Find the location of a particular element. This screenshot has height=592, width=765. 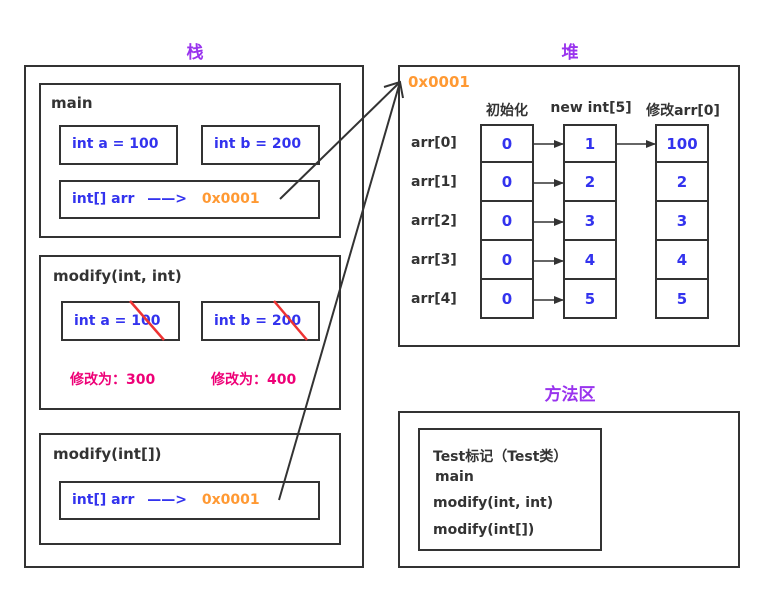

stack-title: 栈 is located at coordinates (195, 53).